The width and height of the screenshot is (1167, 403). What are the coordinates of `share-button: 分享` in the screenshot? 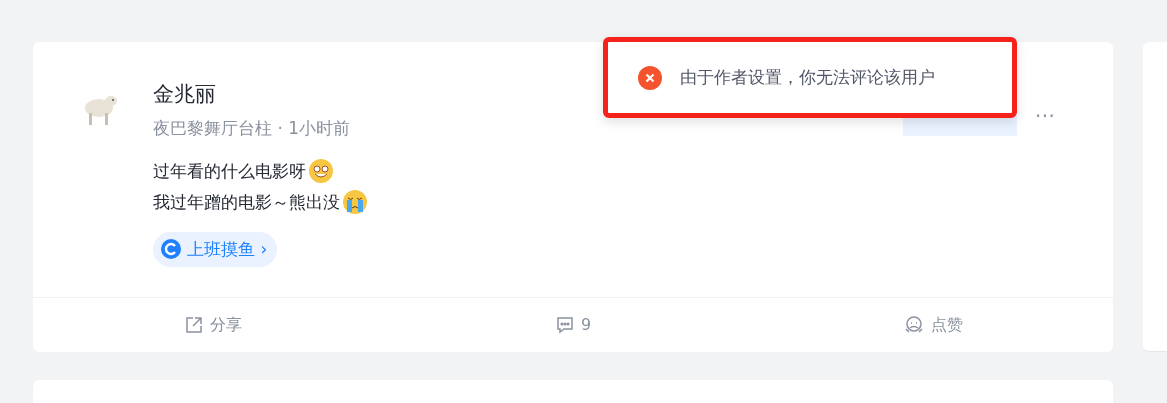 It's located at (213, 325).